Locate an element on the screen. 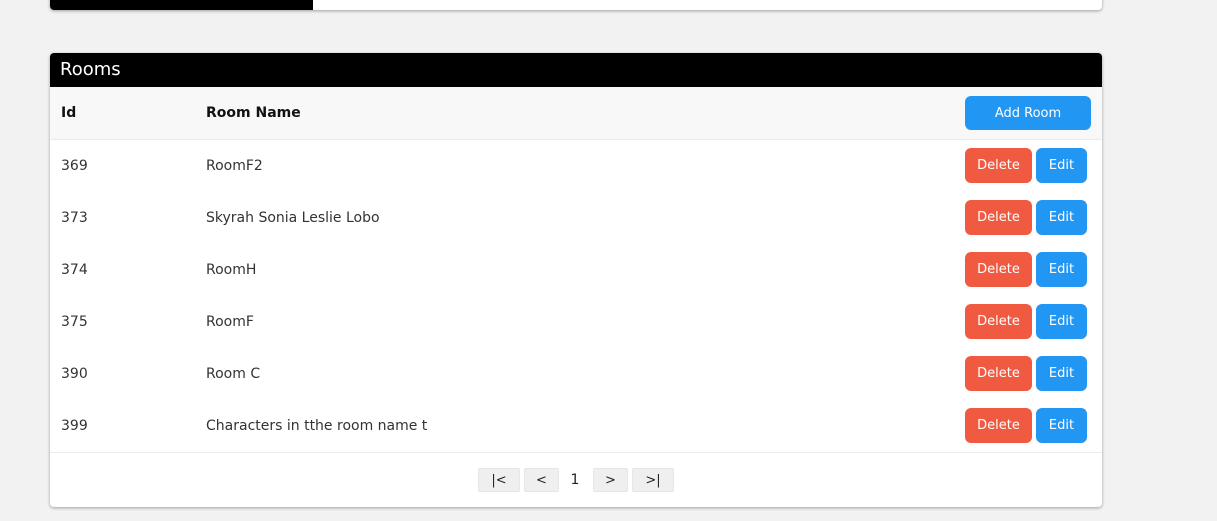 The image size is (1217, 521). rooms-panel-title: Rooms is located at coordinates (576, 70).